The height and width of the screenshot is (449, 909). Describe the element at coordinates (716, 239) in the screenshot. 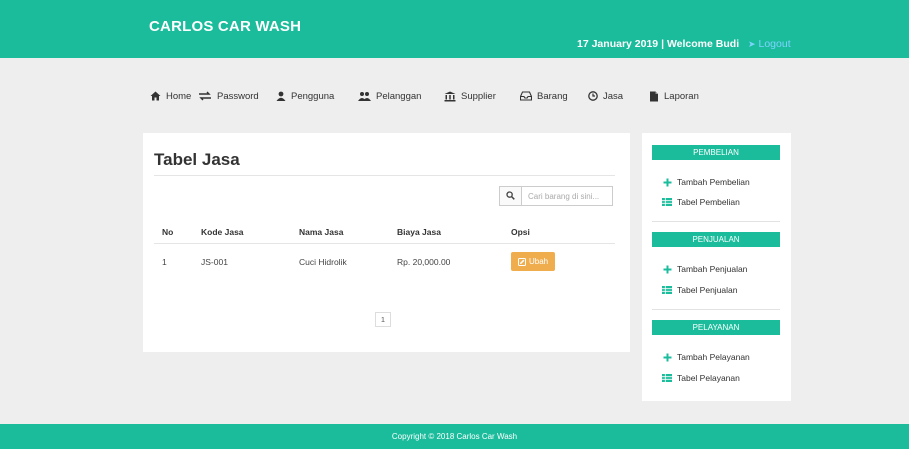

I see `section-penjualan-header: PENJUALAN` at that location.